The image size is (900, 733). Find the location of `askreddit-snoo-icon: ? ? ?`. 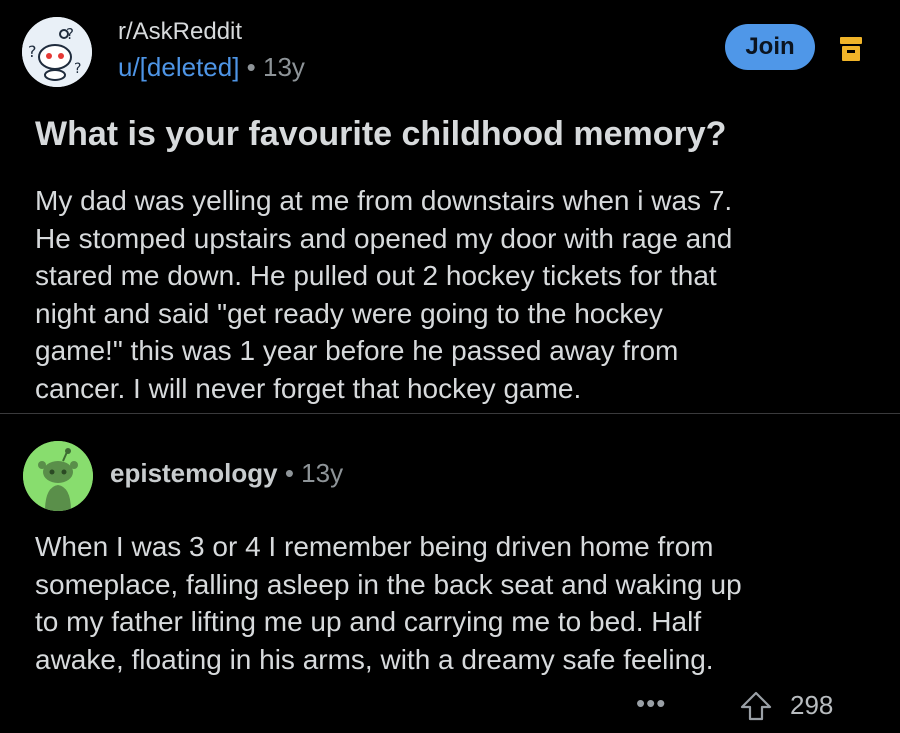

askreddit-snoo-icon: ? ? ? is located at coordinates (57, 52).